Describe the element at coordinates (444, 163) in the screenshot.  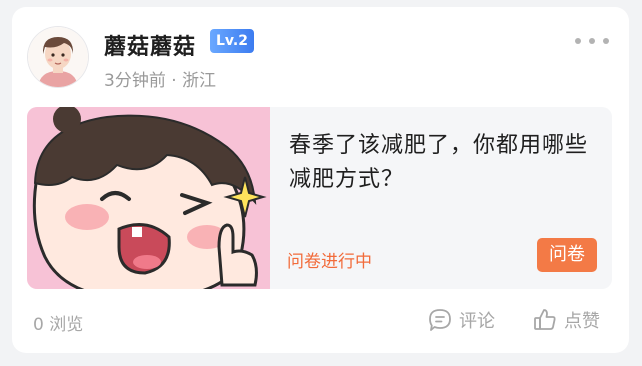
I see `post-title: 春季了该减肥了，你都用哪些减肥方式？` at that location.